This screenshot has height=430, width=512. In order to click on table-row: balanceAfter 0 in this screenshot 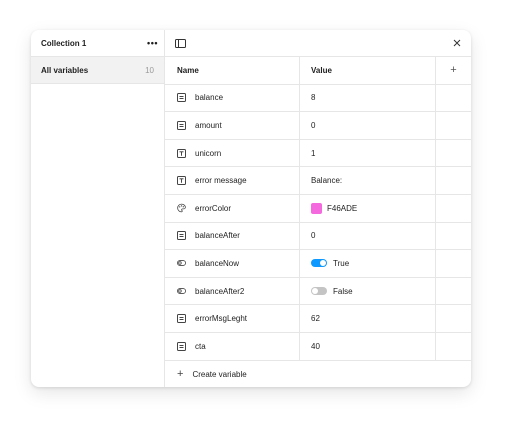, I will do `click(318, 236)`.